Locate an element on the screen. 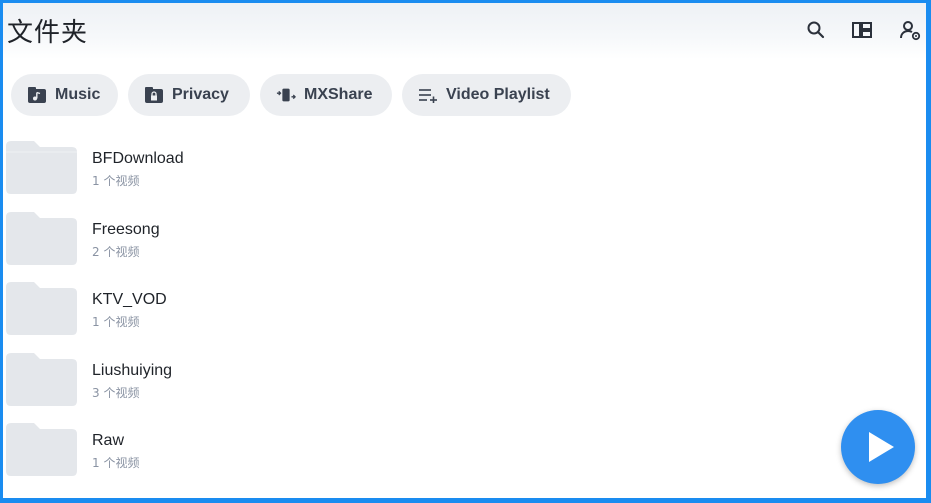  video-count: 3 个视频 is located at coordinates (116, 393).